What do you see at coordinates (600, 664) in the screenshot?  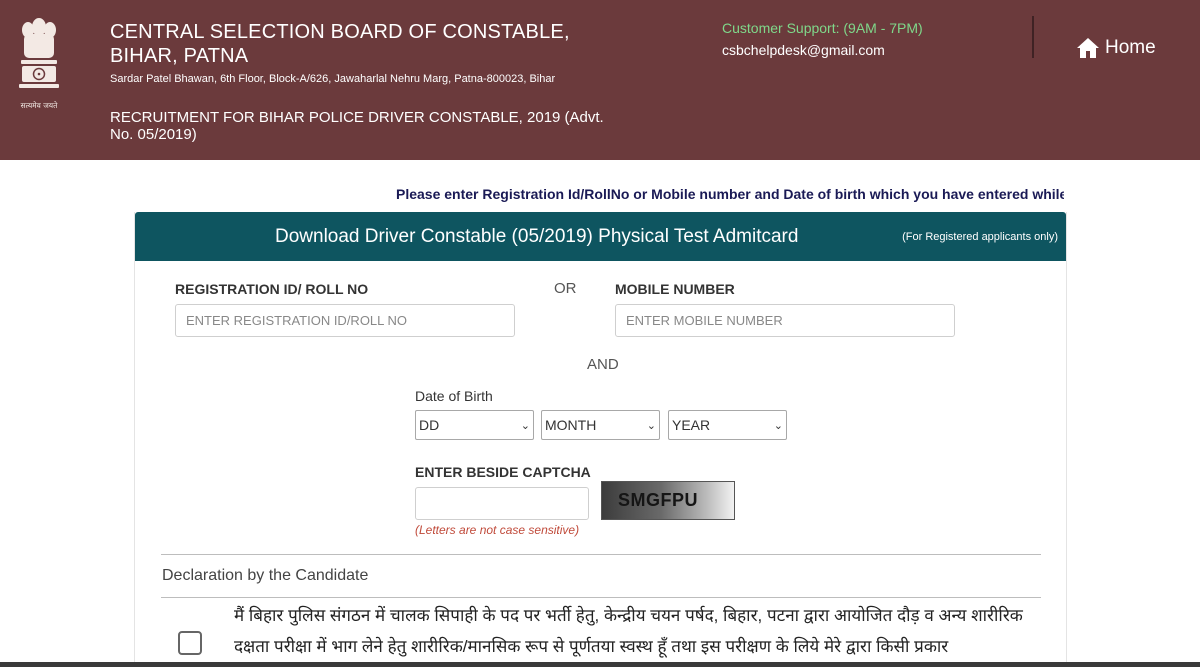 I see `bottom-bar` at bounding box center [600, 664].